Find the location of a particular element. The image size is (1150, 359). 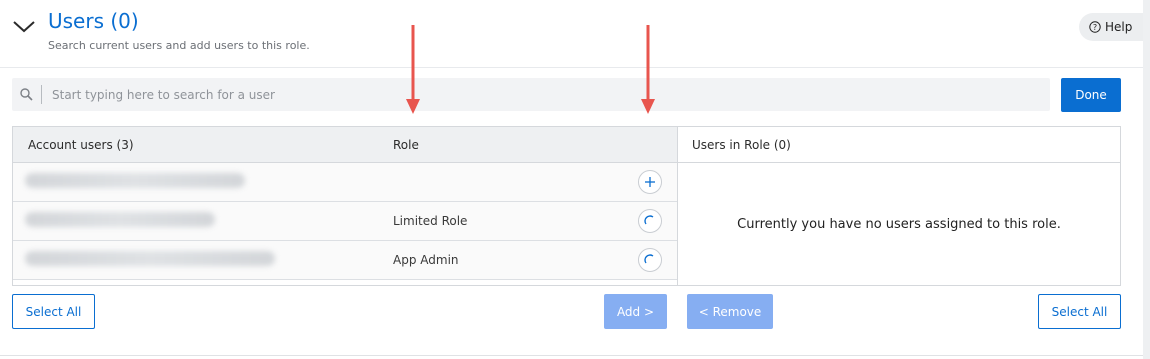

chevron-down-icon is located at coordinates (24, 27).